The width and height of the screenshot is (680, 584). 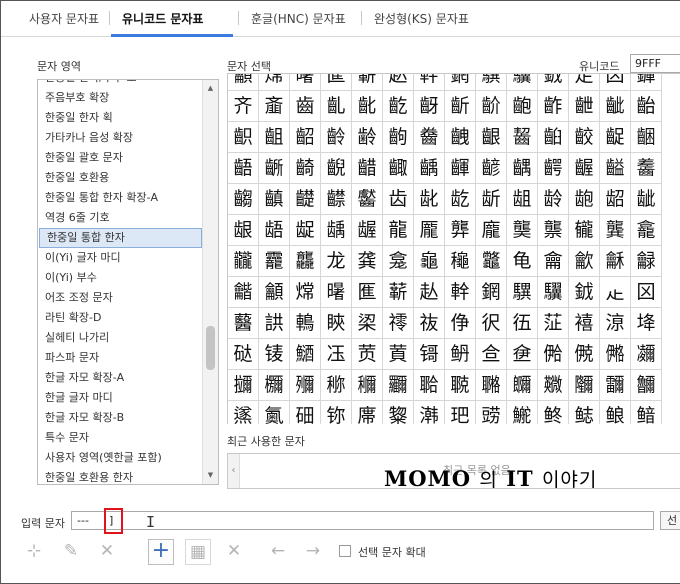 What do you see at coordinates (120, 458) in the screenshot?
I see `region-list-item: 사용자 영역(옛한글 포함)` at bounding box center [120, 458].